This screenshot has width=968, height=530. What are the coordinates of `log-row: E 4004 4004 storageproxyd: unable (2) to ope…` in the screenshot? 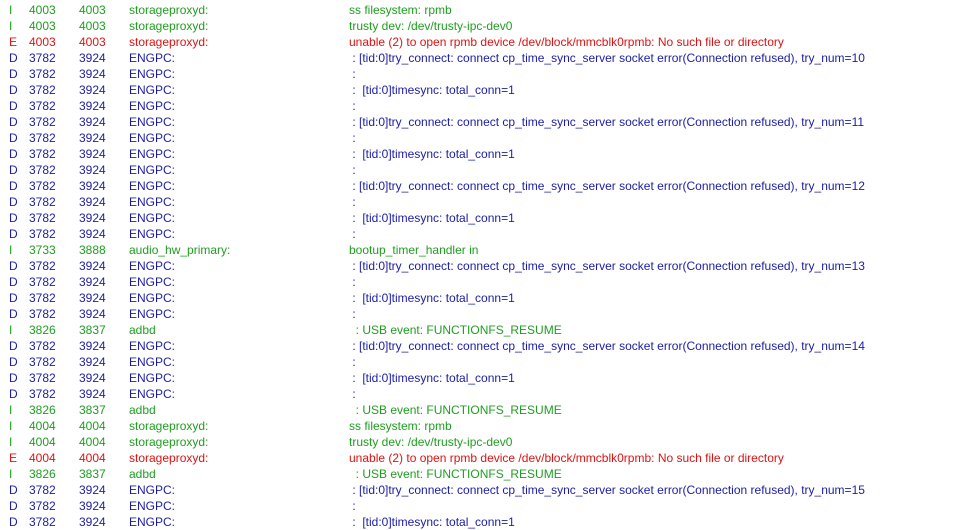 It's located at (484, 458).